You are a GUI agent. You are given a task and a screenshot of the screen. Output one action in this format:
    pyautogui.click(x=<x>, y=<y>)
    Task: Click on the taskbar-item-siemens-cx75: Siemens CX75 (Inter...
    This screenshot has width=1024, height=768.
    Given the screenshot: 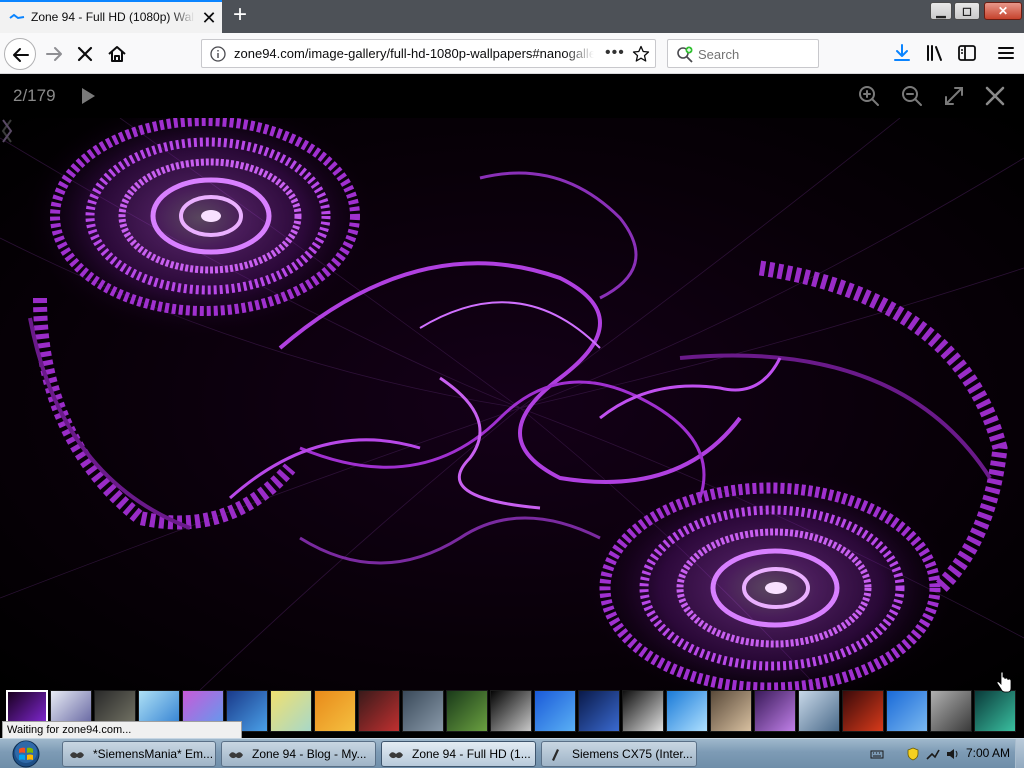 What is the action you would take?
    pyautogui.click(x=619, y=754)
    